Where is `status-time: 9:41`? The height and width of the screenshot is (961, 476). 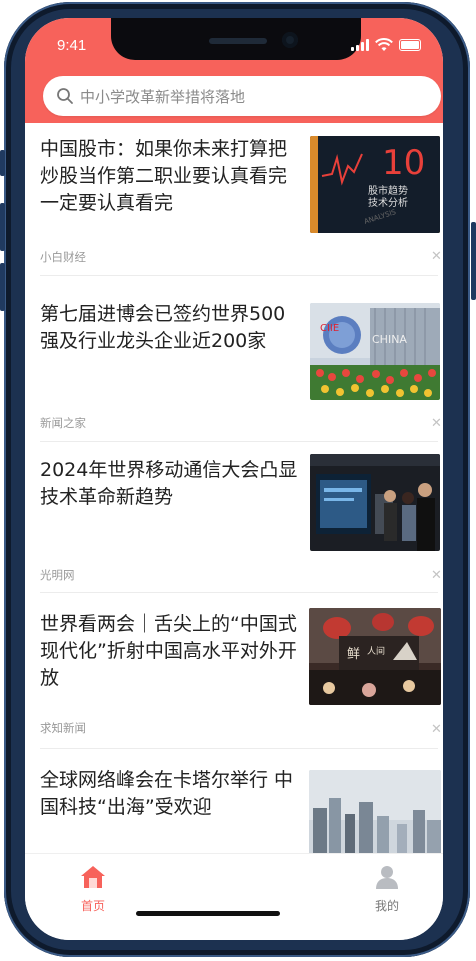 status-time: 9:41 is located at coordinates (72, 45).